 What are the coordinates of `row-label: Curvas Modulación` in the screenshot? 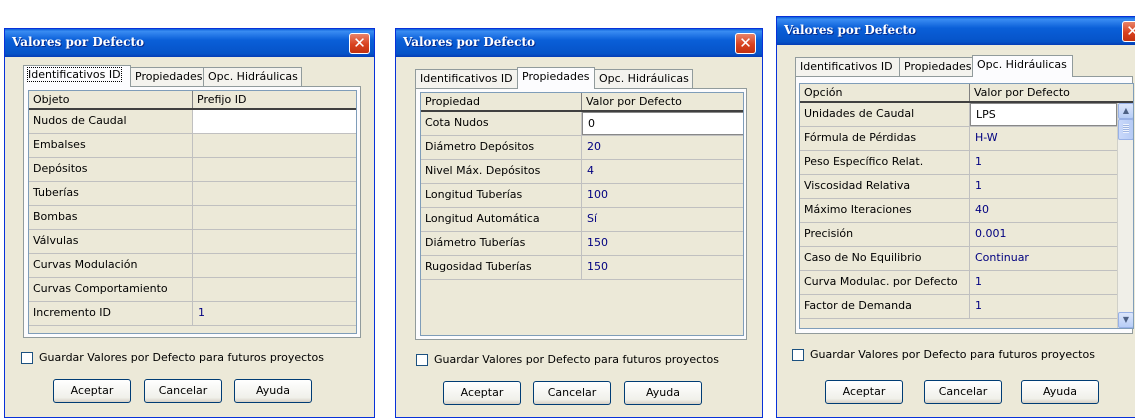 It's located at (111, 265).